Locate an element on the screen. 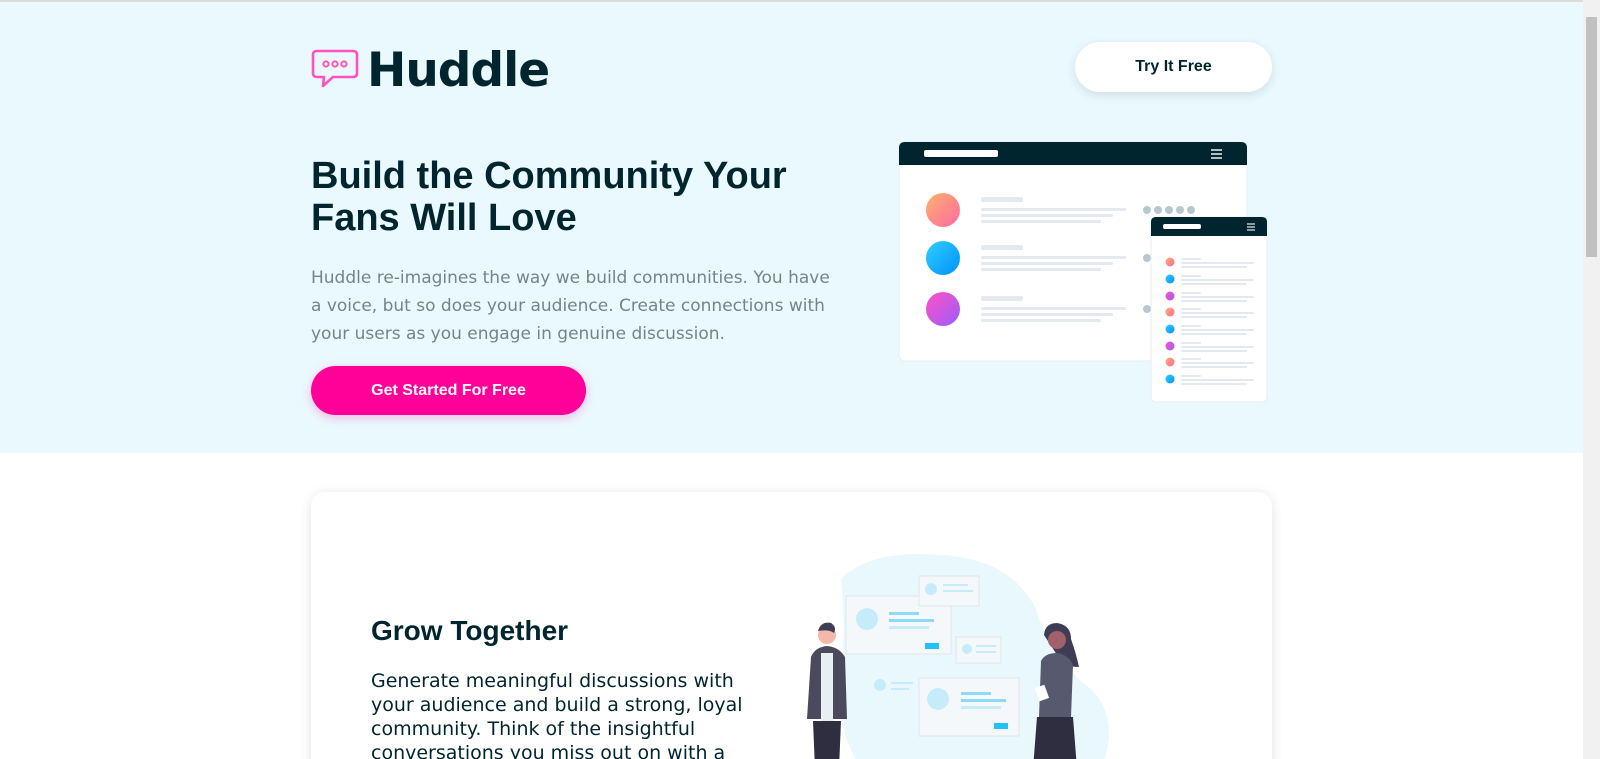 This screenshot has height=759, width=1600. people-discussion-illustration is located at coordinates (958, 656).